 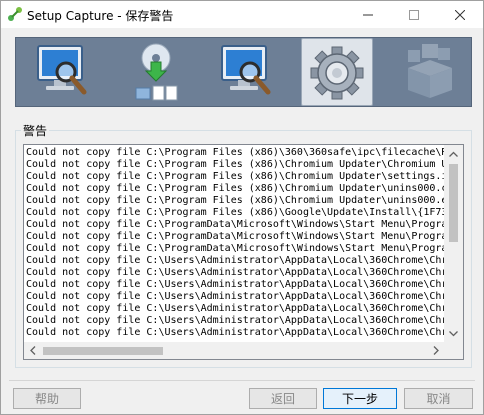 What do you see at coordinates (283, 398) in the screenshot?
I see `back-button: 返回` at bounding box center [283, 398].